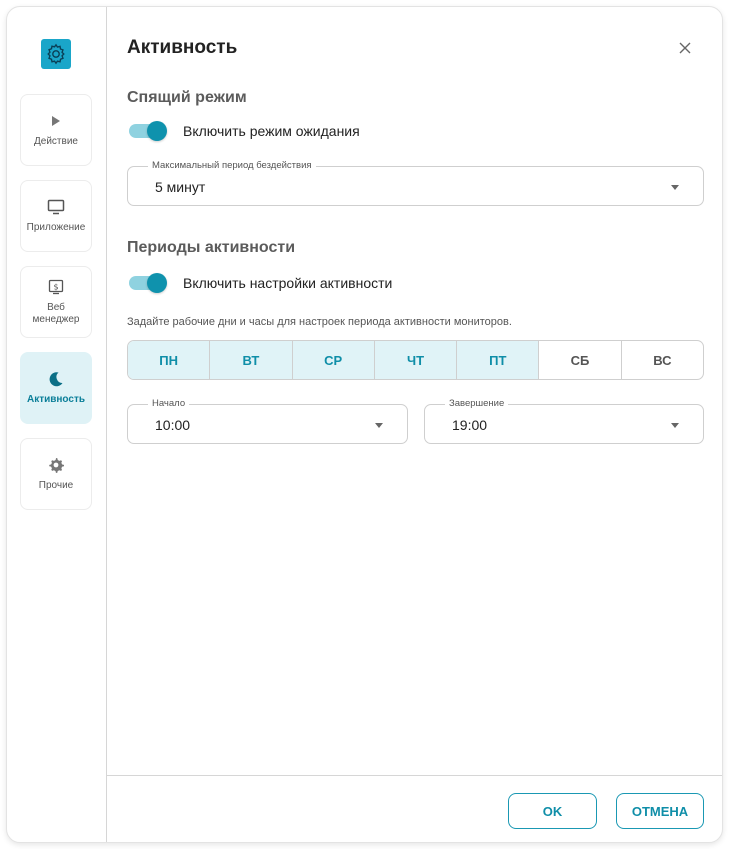 The height and width of the screenshot is (849, 729). I want to click on sleep-section-title: Спящий режим, so click(187, 97).